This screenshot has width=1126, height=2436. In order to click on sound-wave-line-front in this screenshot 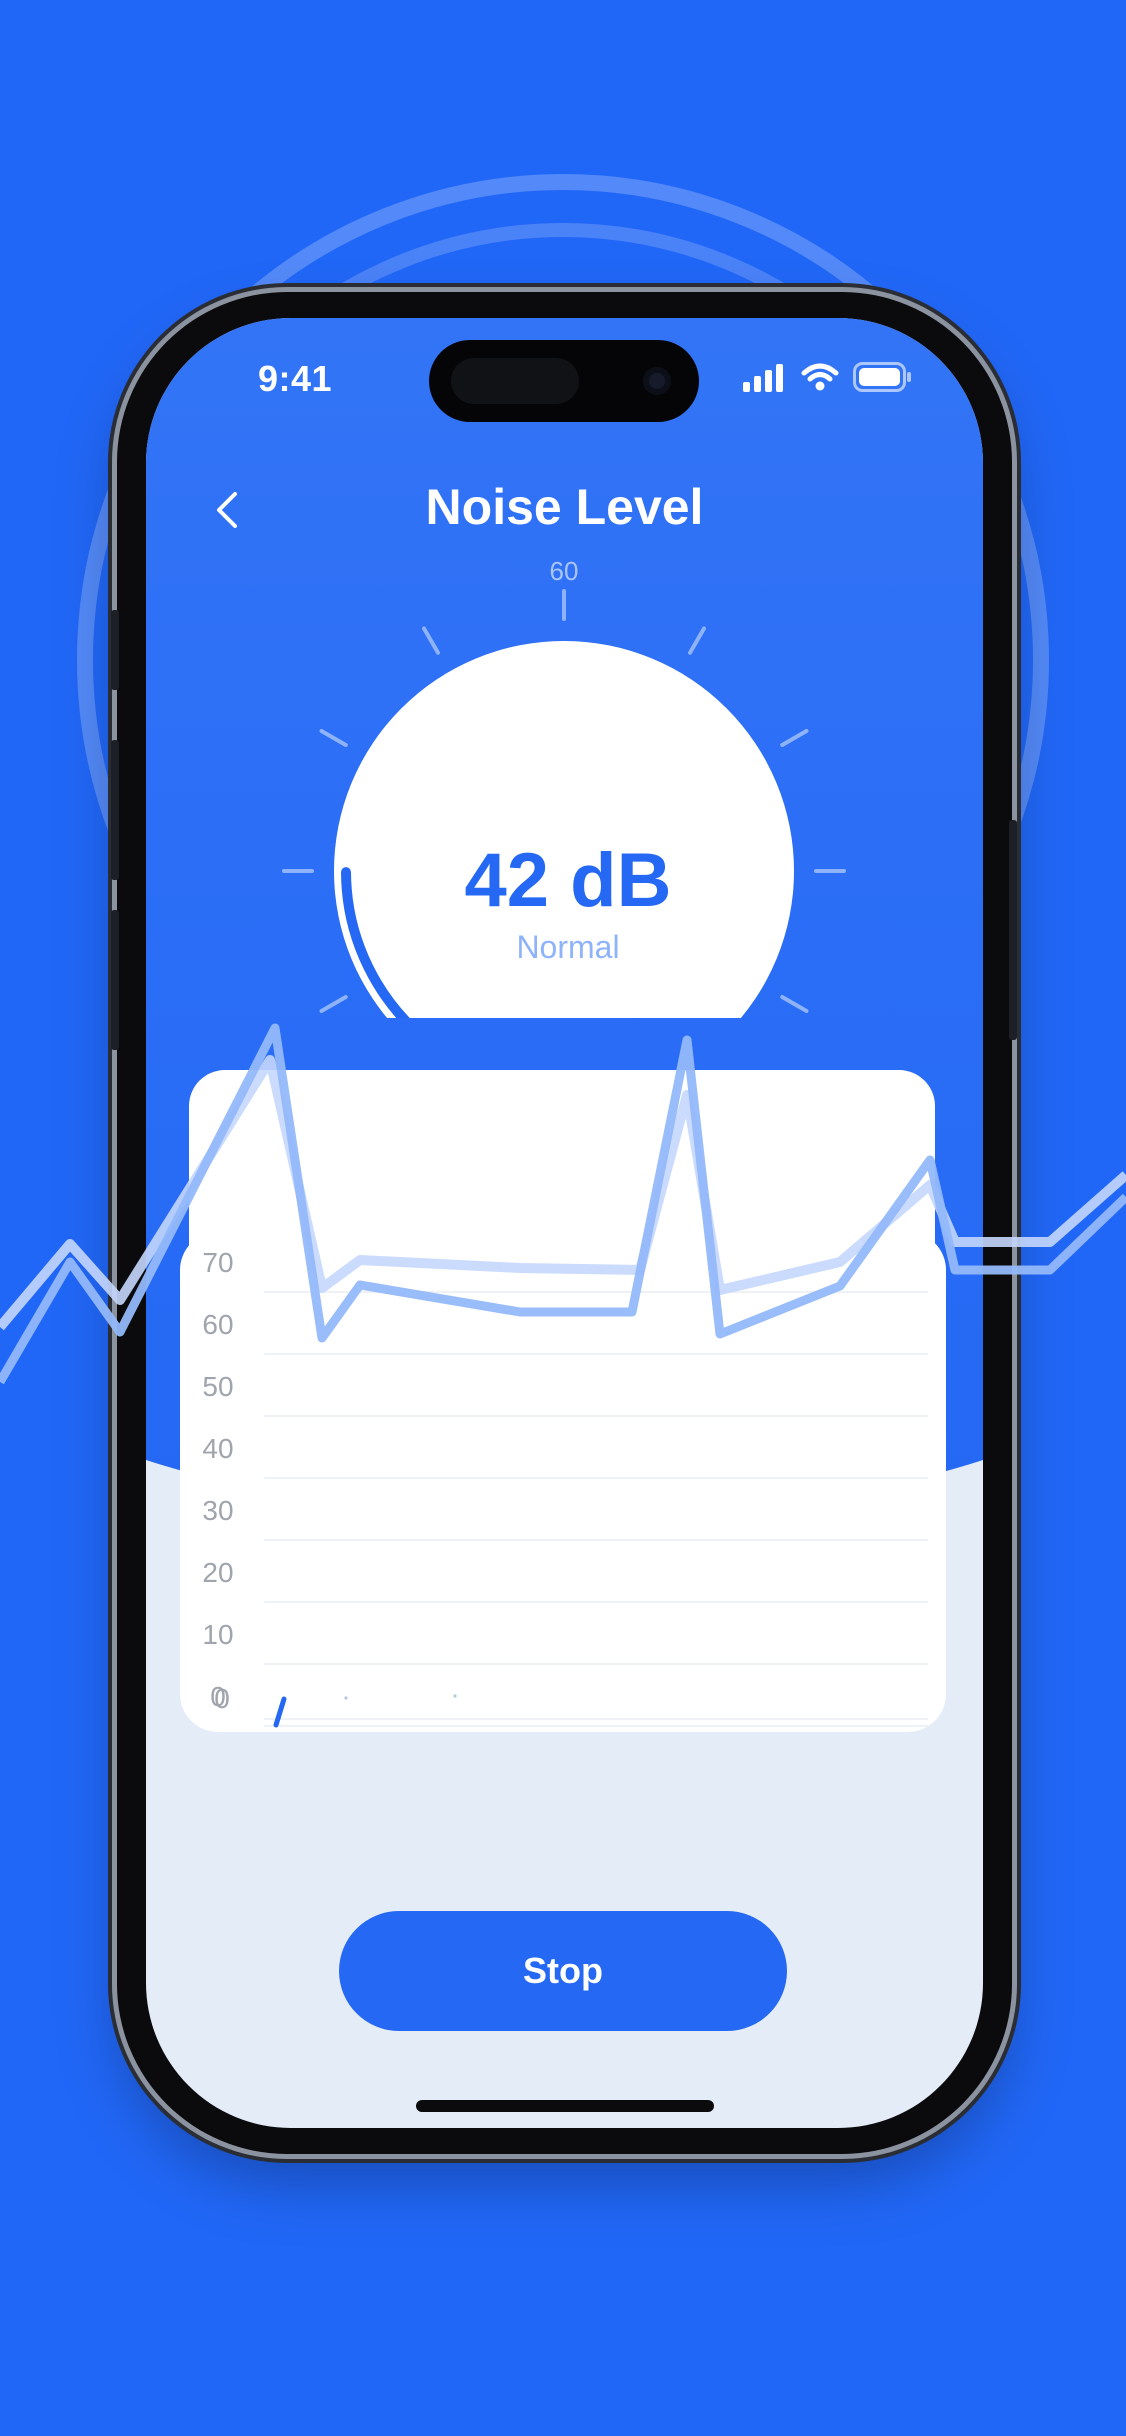, I will do `click(563, 1204)`.